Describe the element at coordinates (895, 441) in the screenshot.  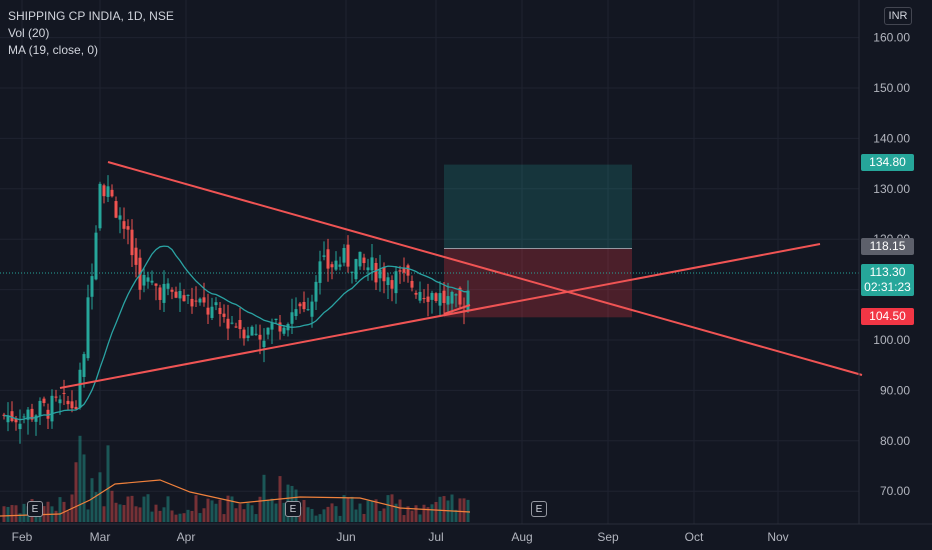
I see `y-tick-label: 80.00` at that location.